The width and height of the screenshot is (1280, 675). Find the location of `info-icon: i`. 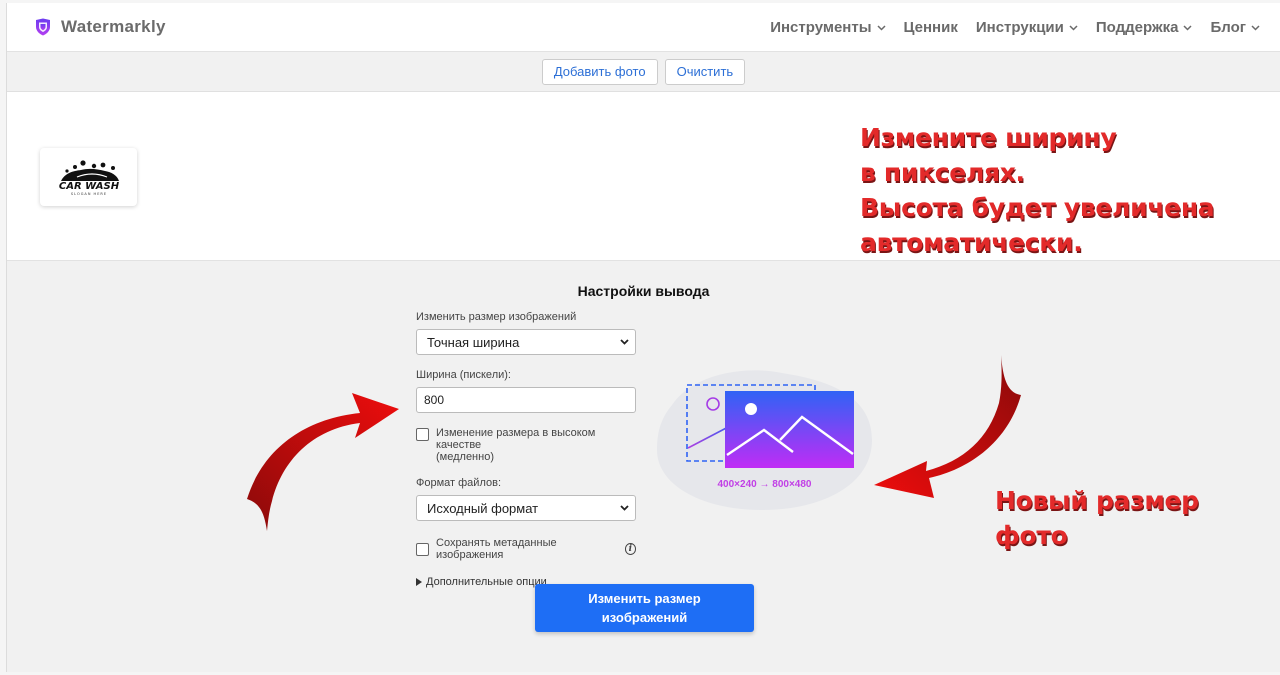

info-icon: i is located at coordinates (630, 549).